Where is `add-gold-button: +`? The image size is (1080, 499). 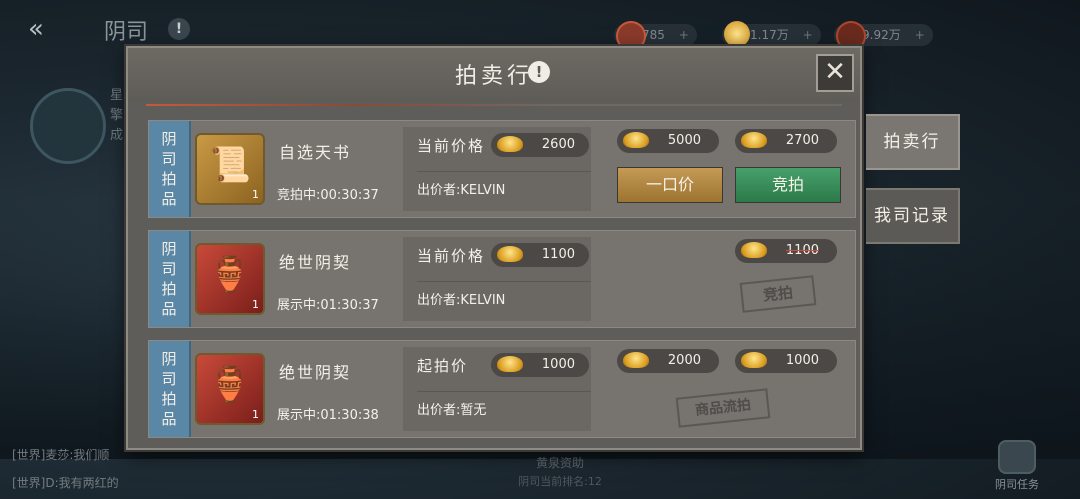 add-gold-button: + is located at coordinates (808, 35).